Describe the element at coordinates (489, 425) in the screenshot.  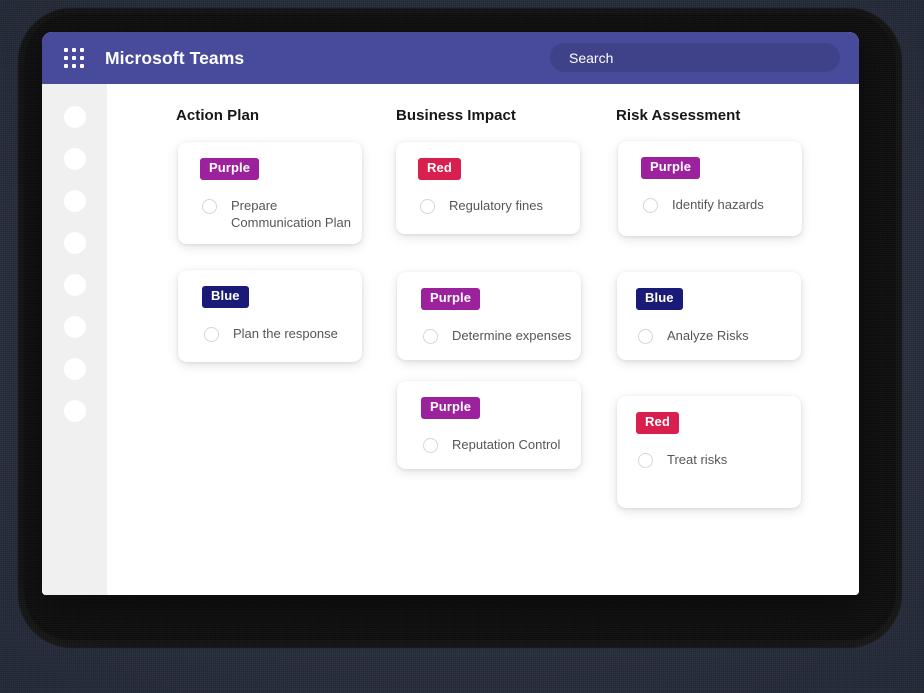
I see `task-card: Purple Reputation Control` at that location.